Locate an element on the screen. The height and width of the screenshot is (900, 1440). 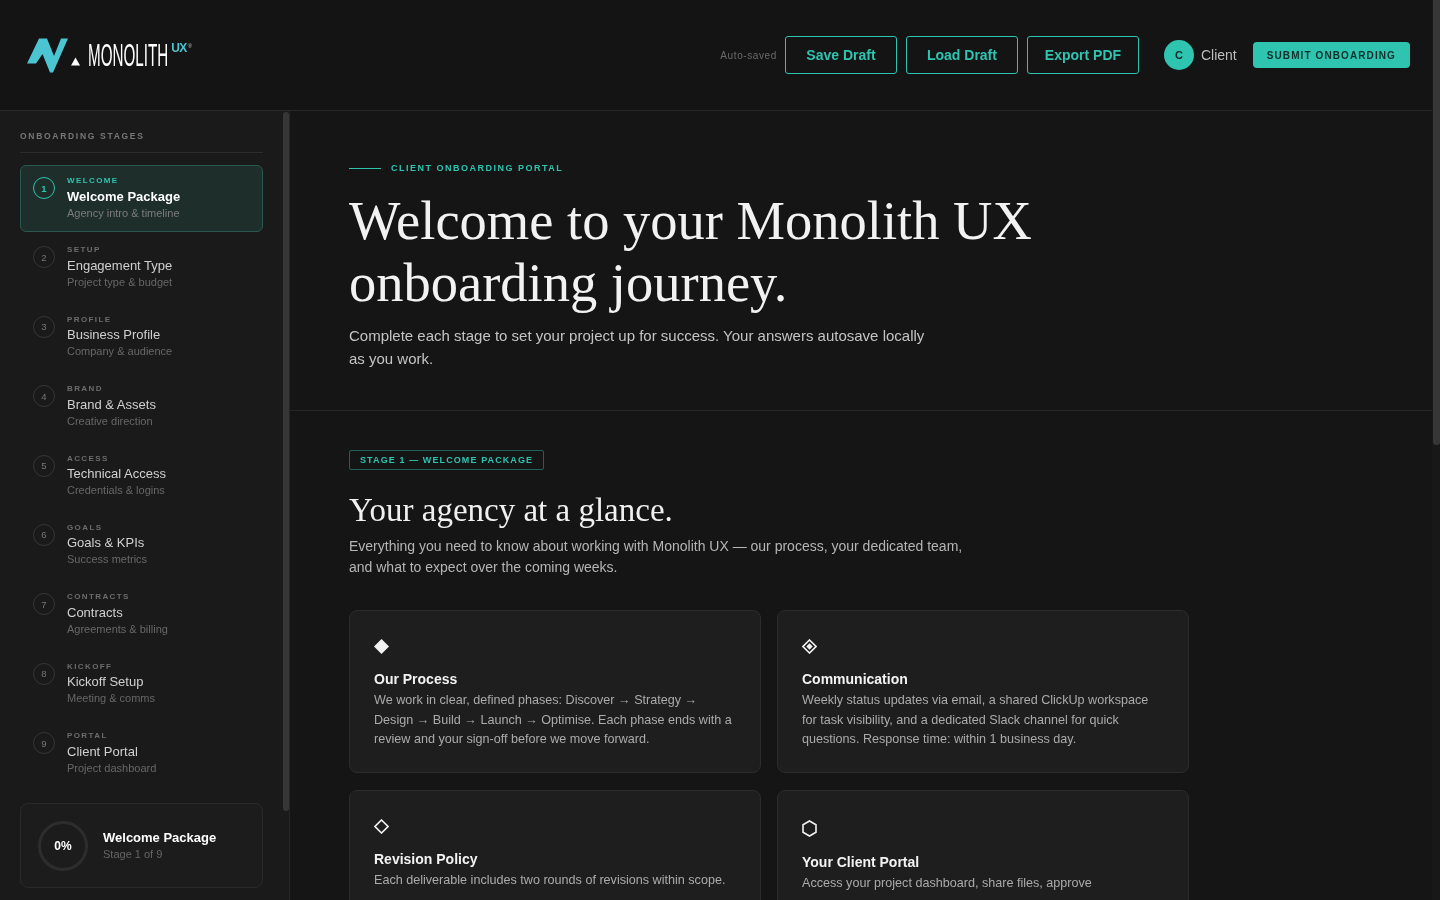
export-pdf-button: Export PDF is located at coordinates (1082, 55).